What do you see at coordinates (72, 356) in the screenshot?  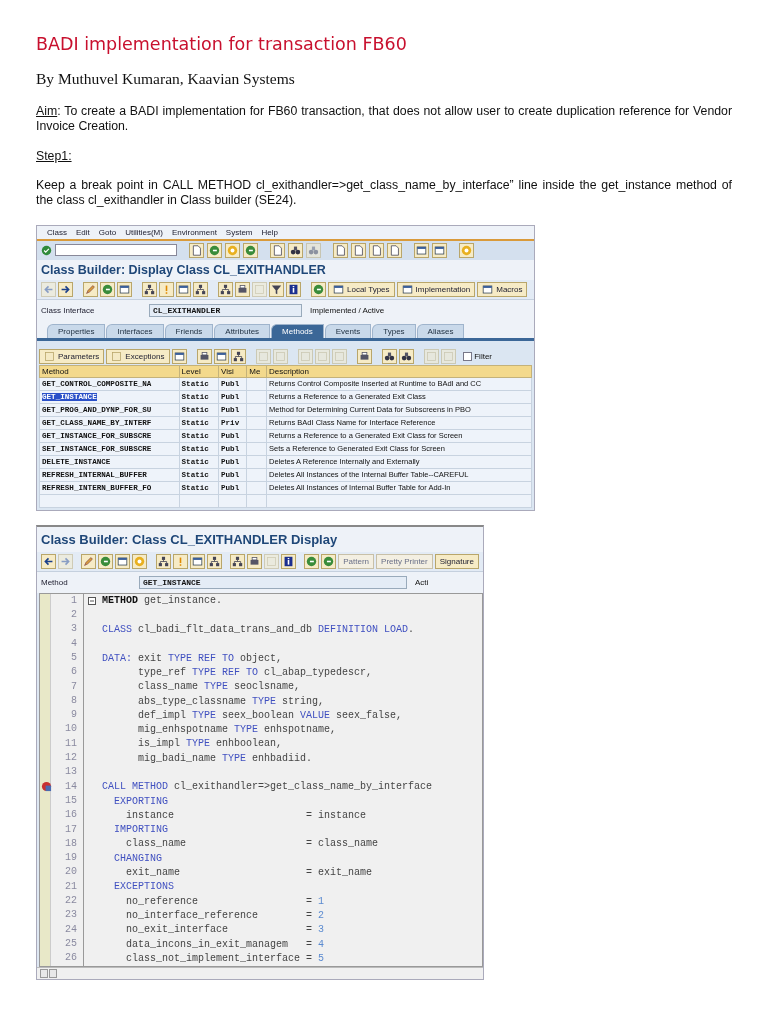 I see `toolbar-button: Parameters` at bounding box center [72, 356].